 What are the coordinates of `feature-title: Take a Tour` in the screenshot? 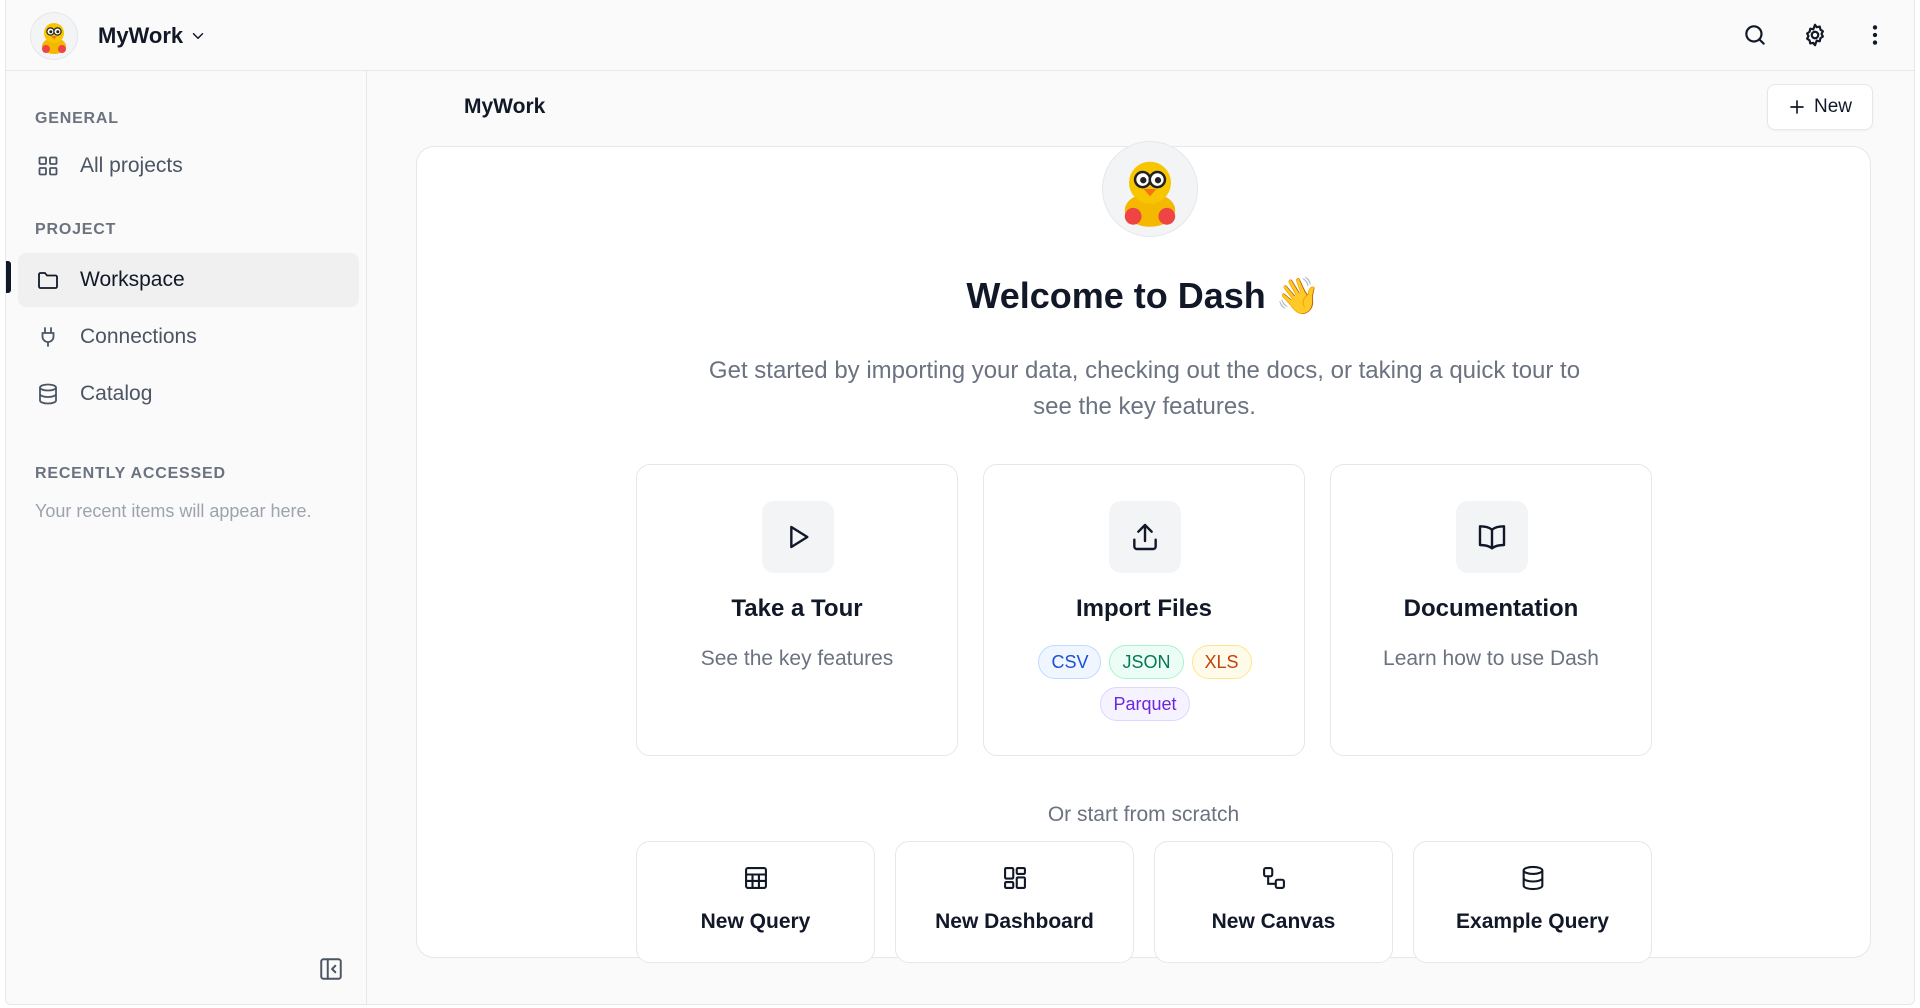 It's located at (797, 608).